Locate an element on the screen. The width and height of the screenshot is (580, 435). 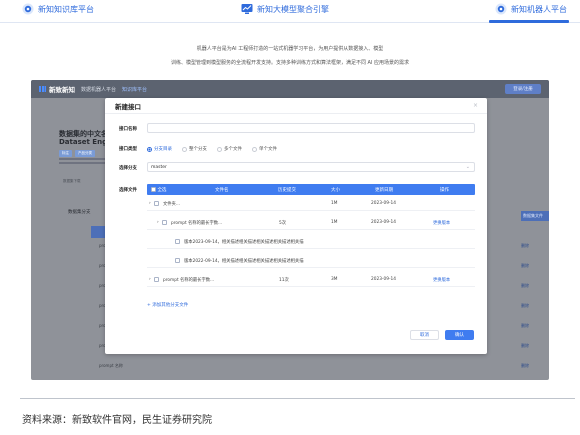
app-topbar: 新致新知 数据机器人平台 知识库平台 登录/注册 is located at coordinates (290, 89).